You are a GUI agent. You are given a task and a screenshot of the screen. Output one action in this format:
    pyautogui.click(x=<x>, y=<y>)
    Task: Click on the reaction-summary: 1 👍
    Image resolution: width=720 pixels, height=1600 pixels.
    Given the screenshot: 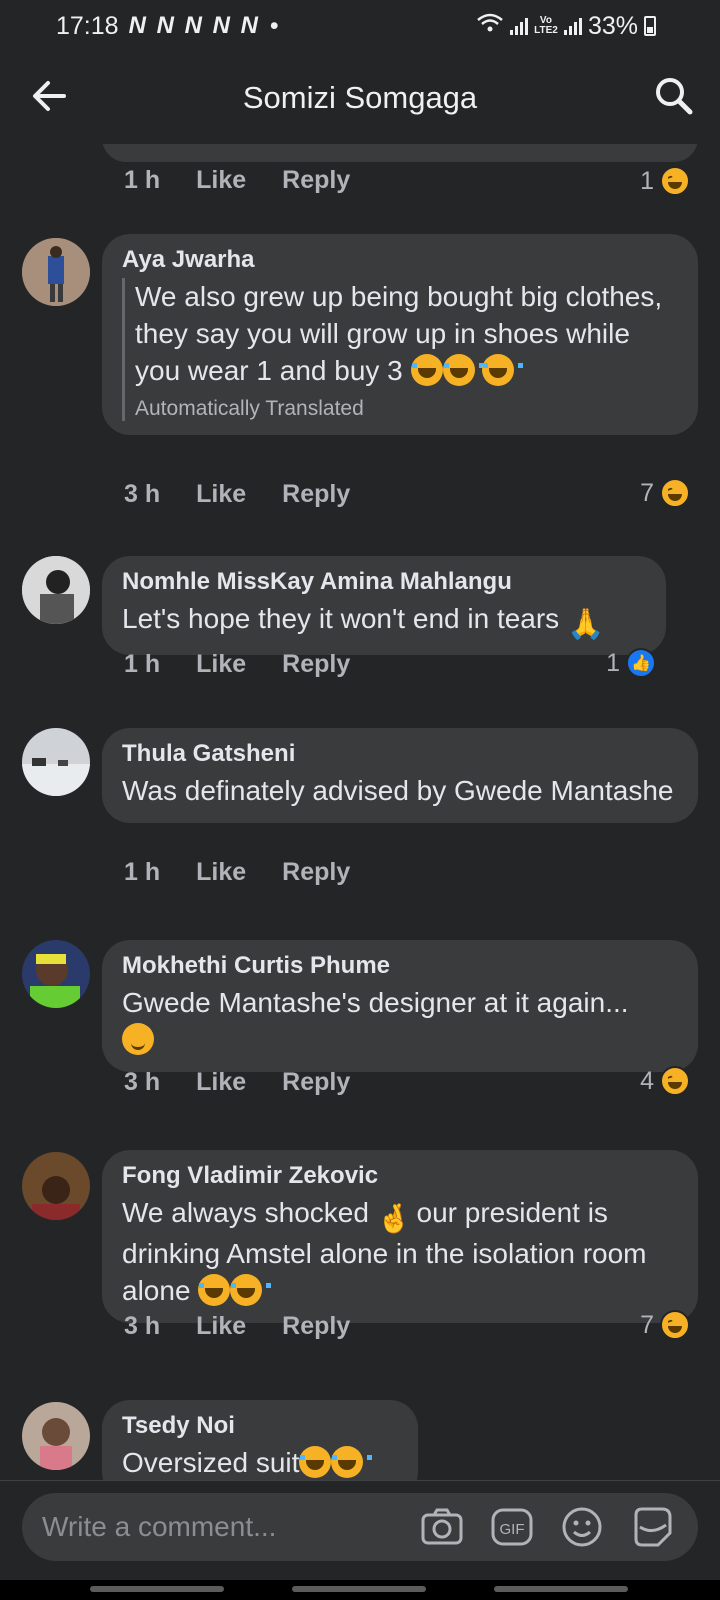 What is the action you would take?
    pyautogui.click(x=631, y=663)
    